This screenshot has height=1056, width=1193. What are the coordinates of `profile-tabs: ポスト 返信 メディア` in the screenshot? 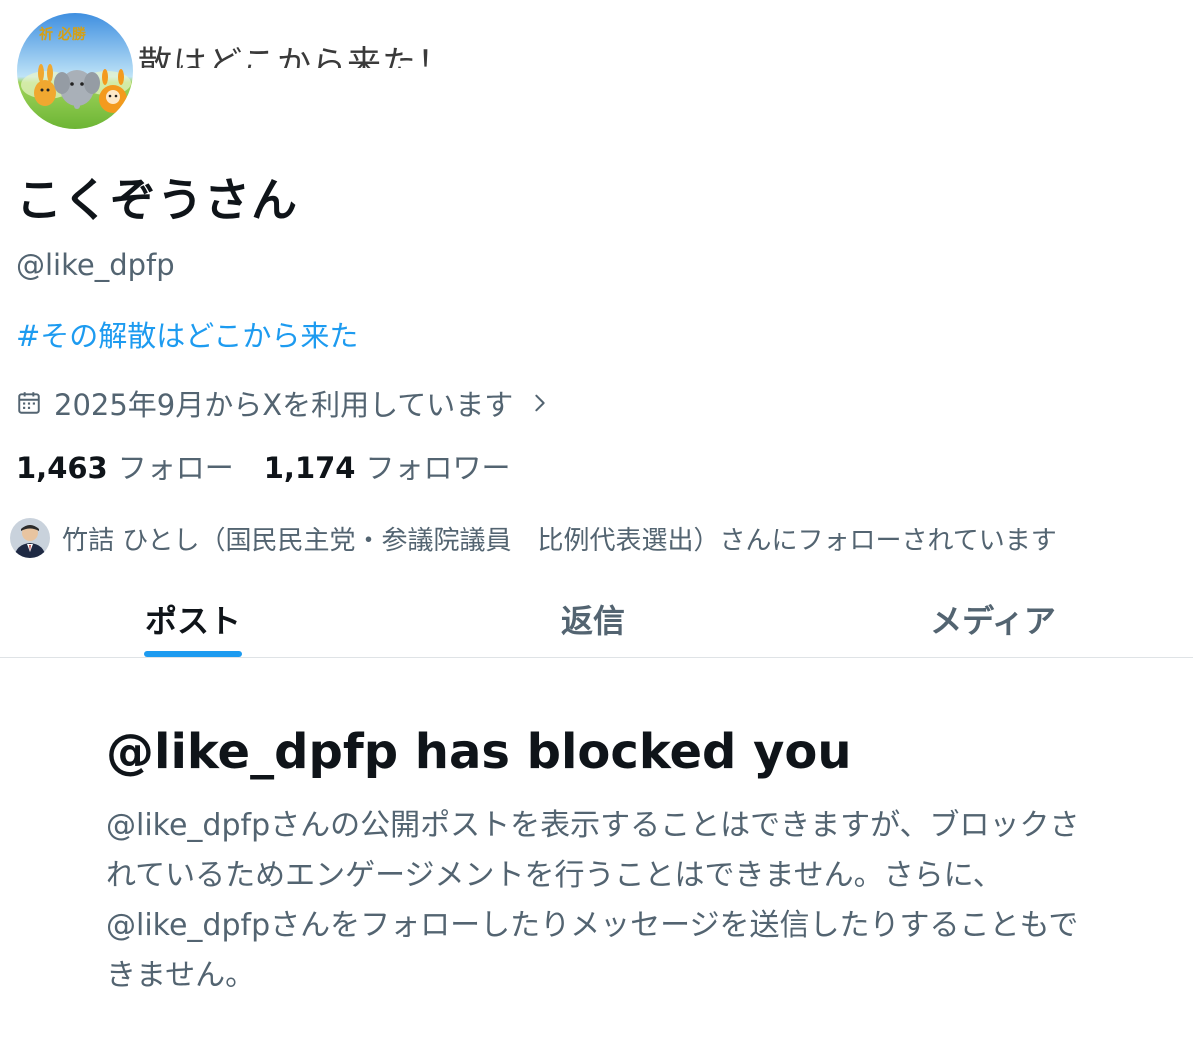 It's located at (596, 619).